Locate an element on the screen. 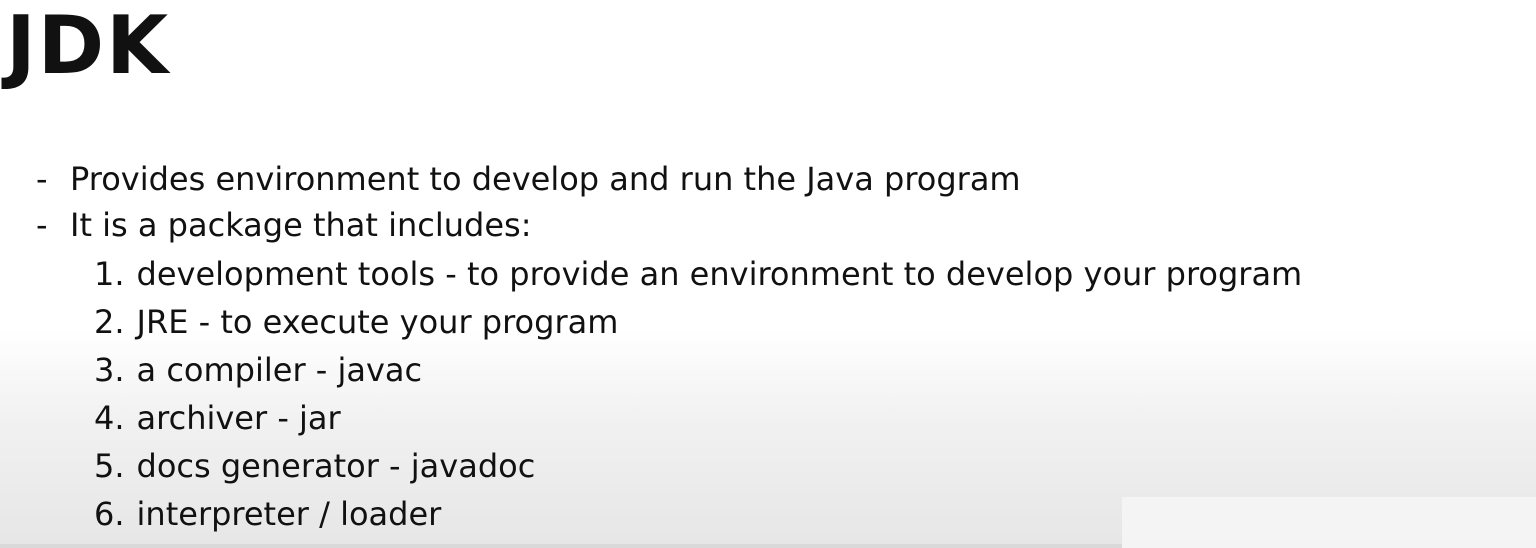 The height and width of the screenshot is (548, 1536). list-item: 4. archiver - jar is located at coordinates (698, 418).